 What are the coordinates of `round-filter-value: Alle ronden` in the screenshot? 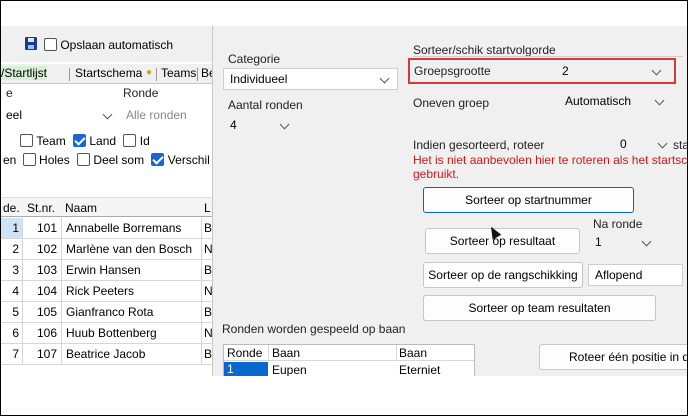 It's located at (156, 115).